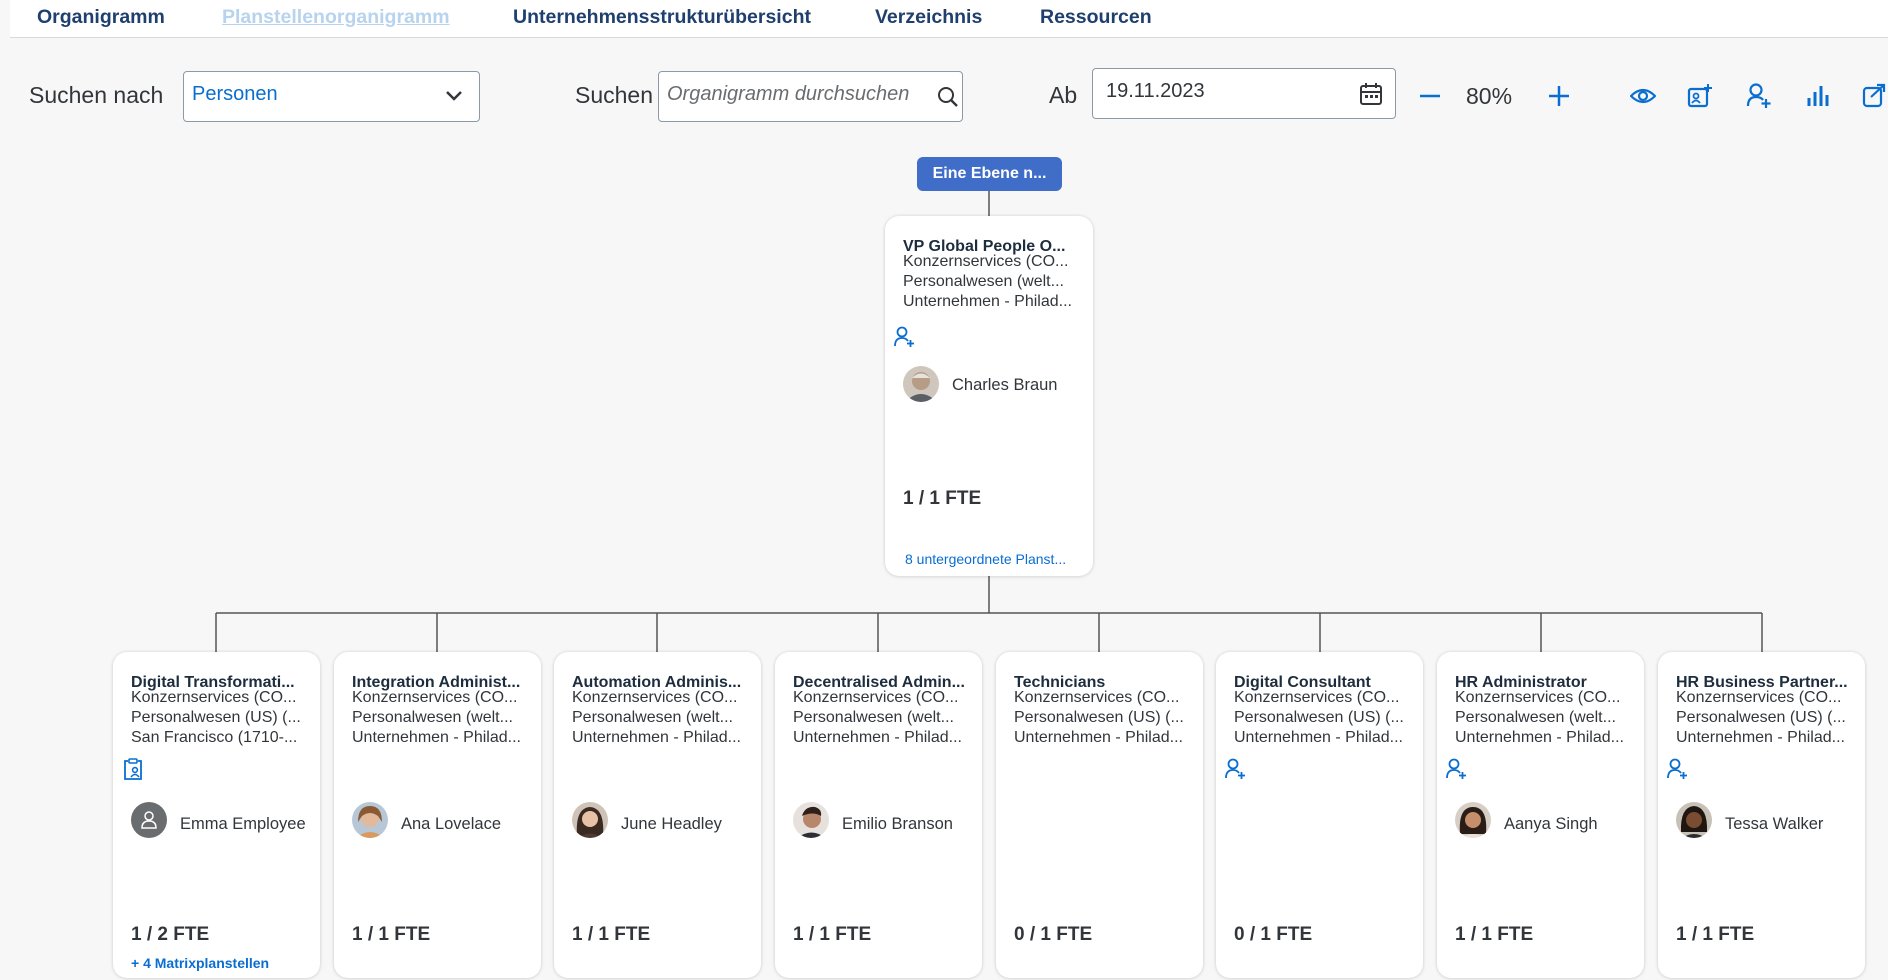 The image size is (1888, 980). Describe the element at coordinates (1551, 824) in the screenshot. I see `person-name: Aanya Singh` at that location.